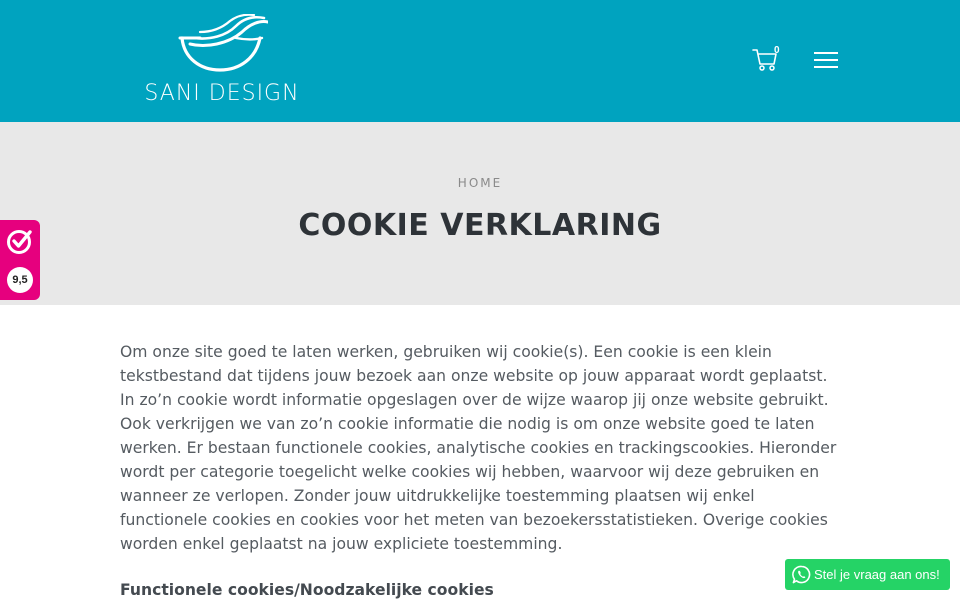  I want to click on rating-widget: 9,5, so click(20, 260).